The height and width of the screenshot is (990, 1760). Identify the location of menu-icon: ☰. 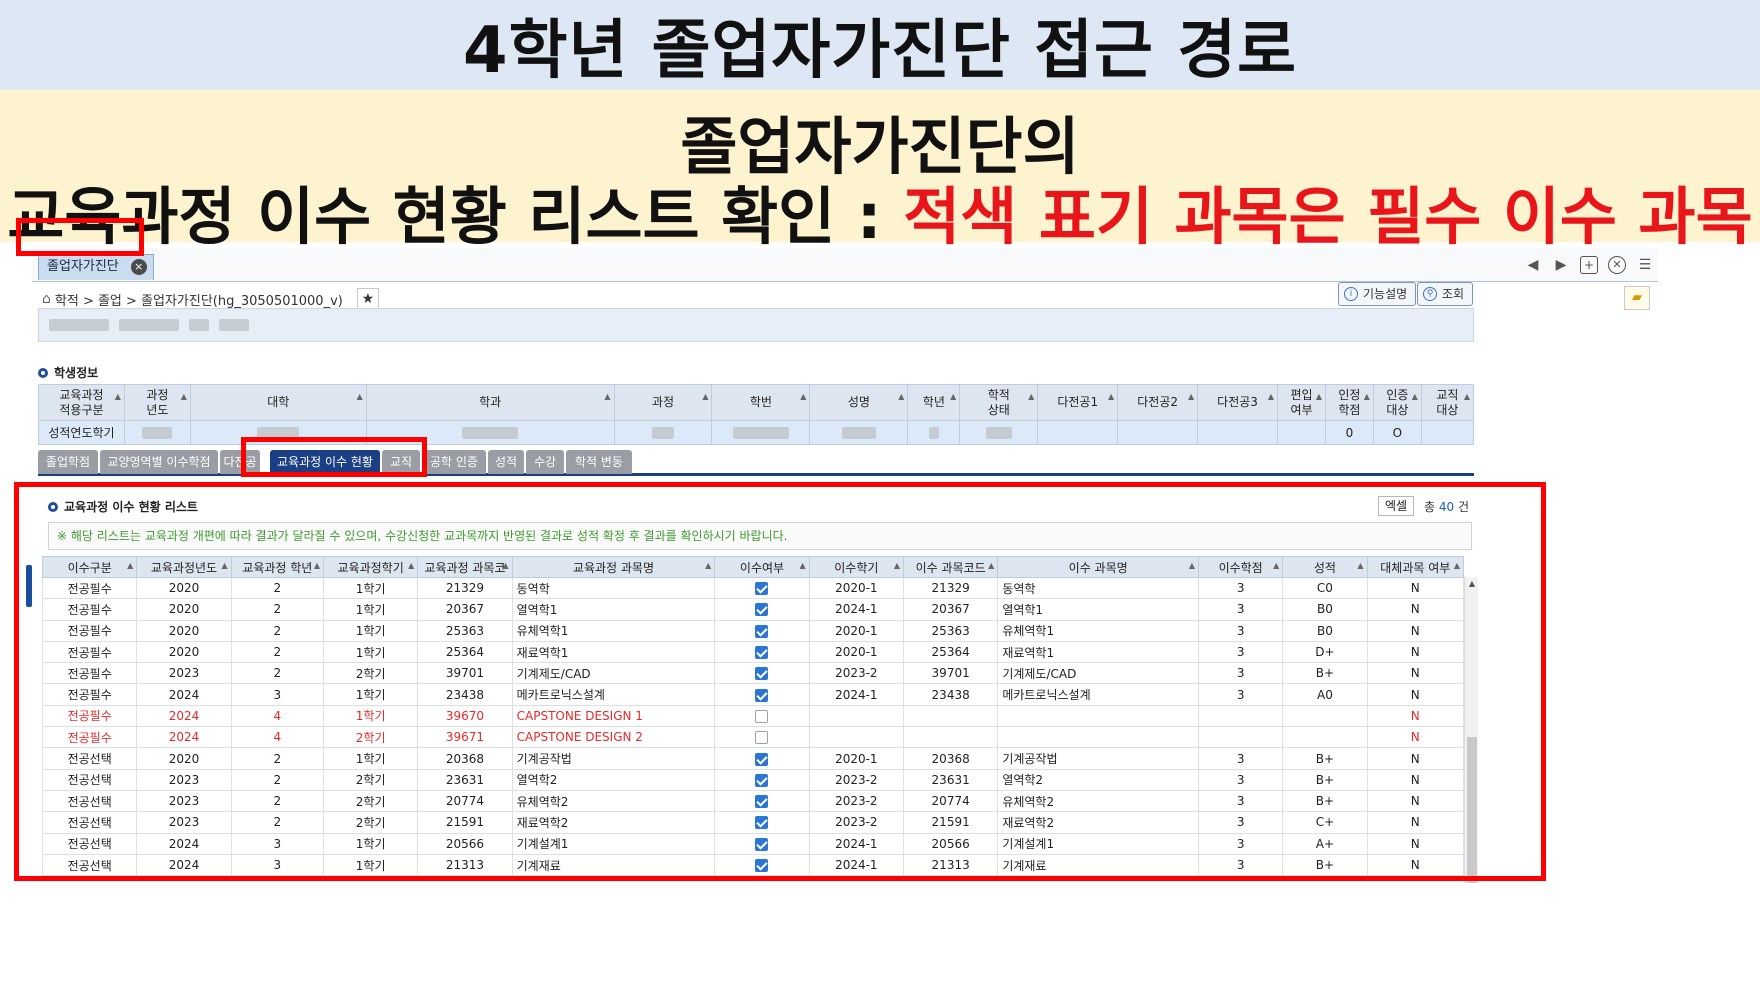
(1645, 265).